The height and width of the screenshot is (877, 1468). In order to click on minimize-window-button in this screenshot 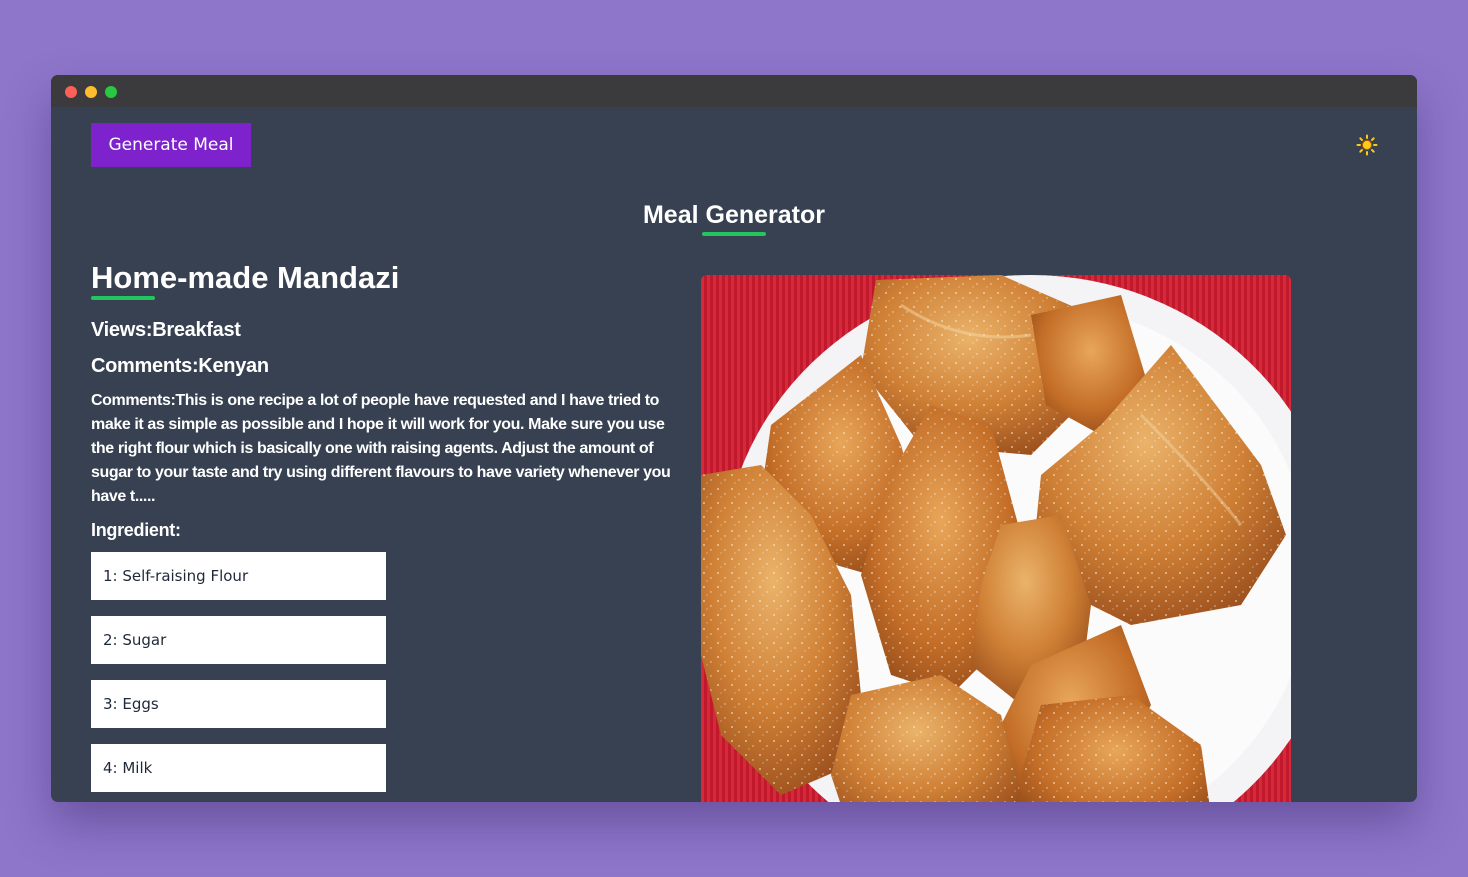, I will do `click(91, 92)`.